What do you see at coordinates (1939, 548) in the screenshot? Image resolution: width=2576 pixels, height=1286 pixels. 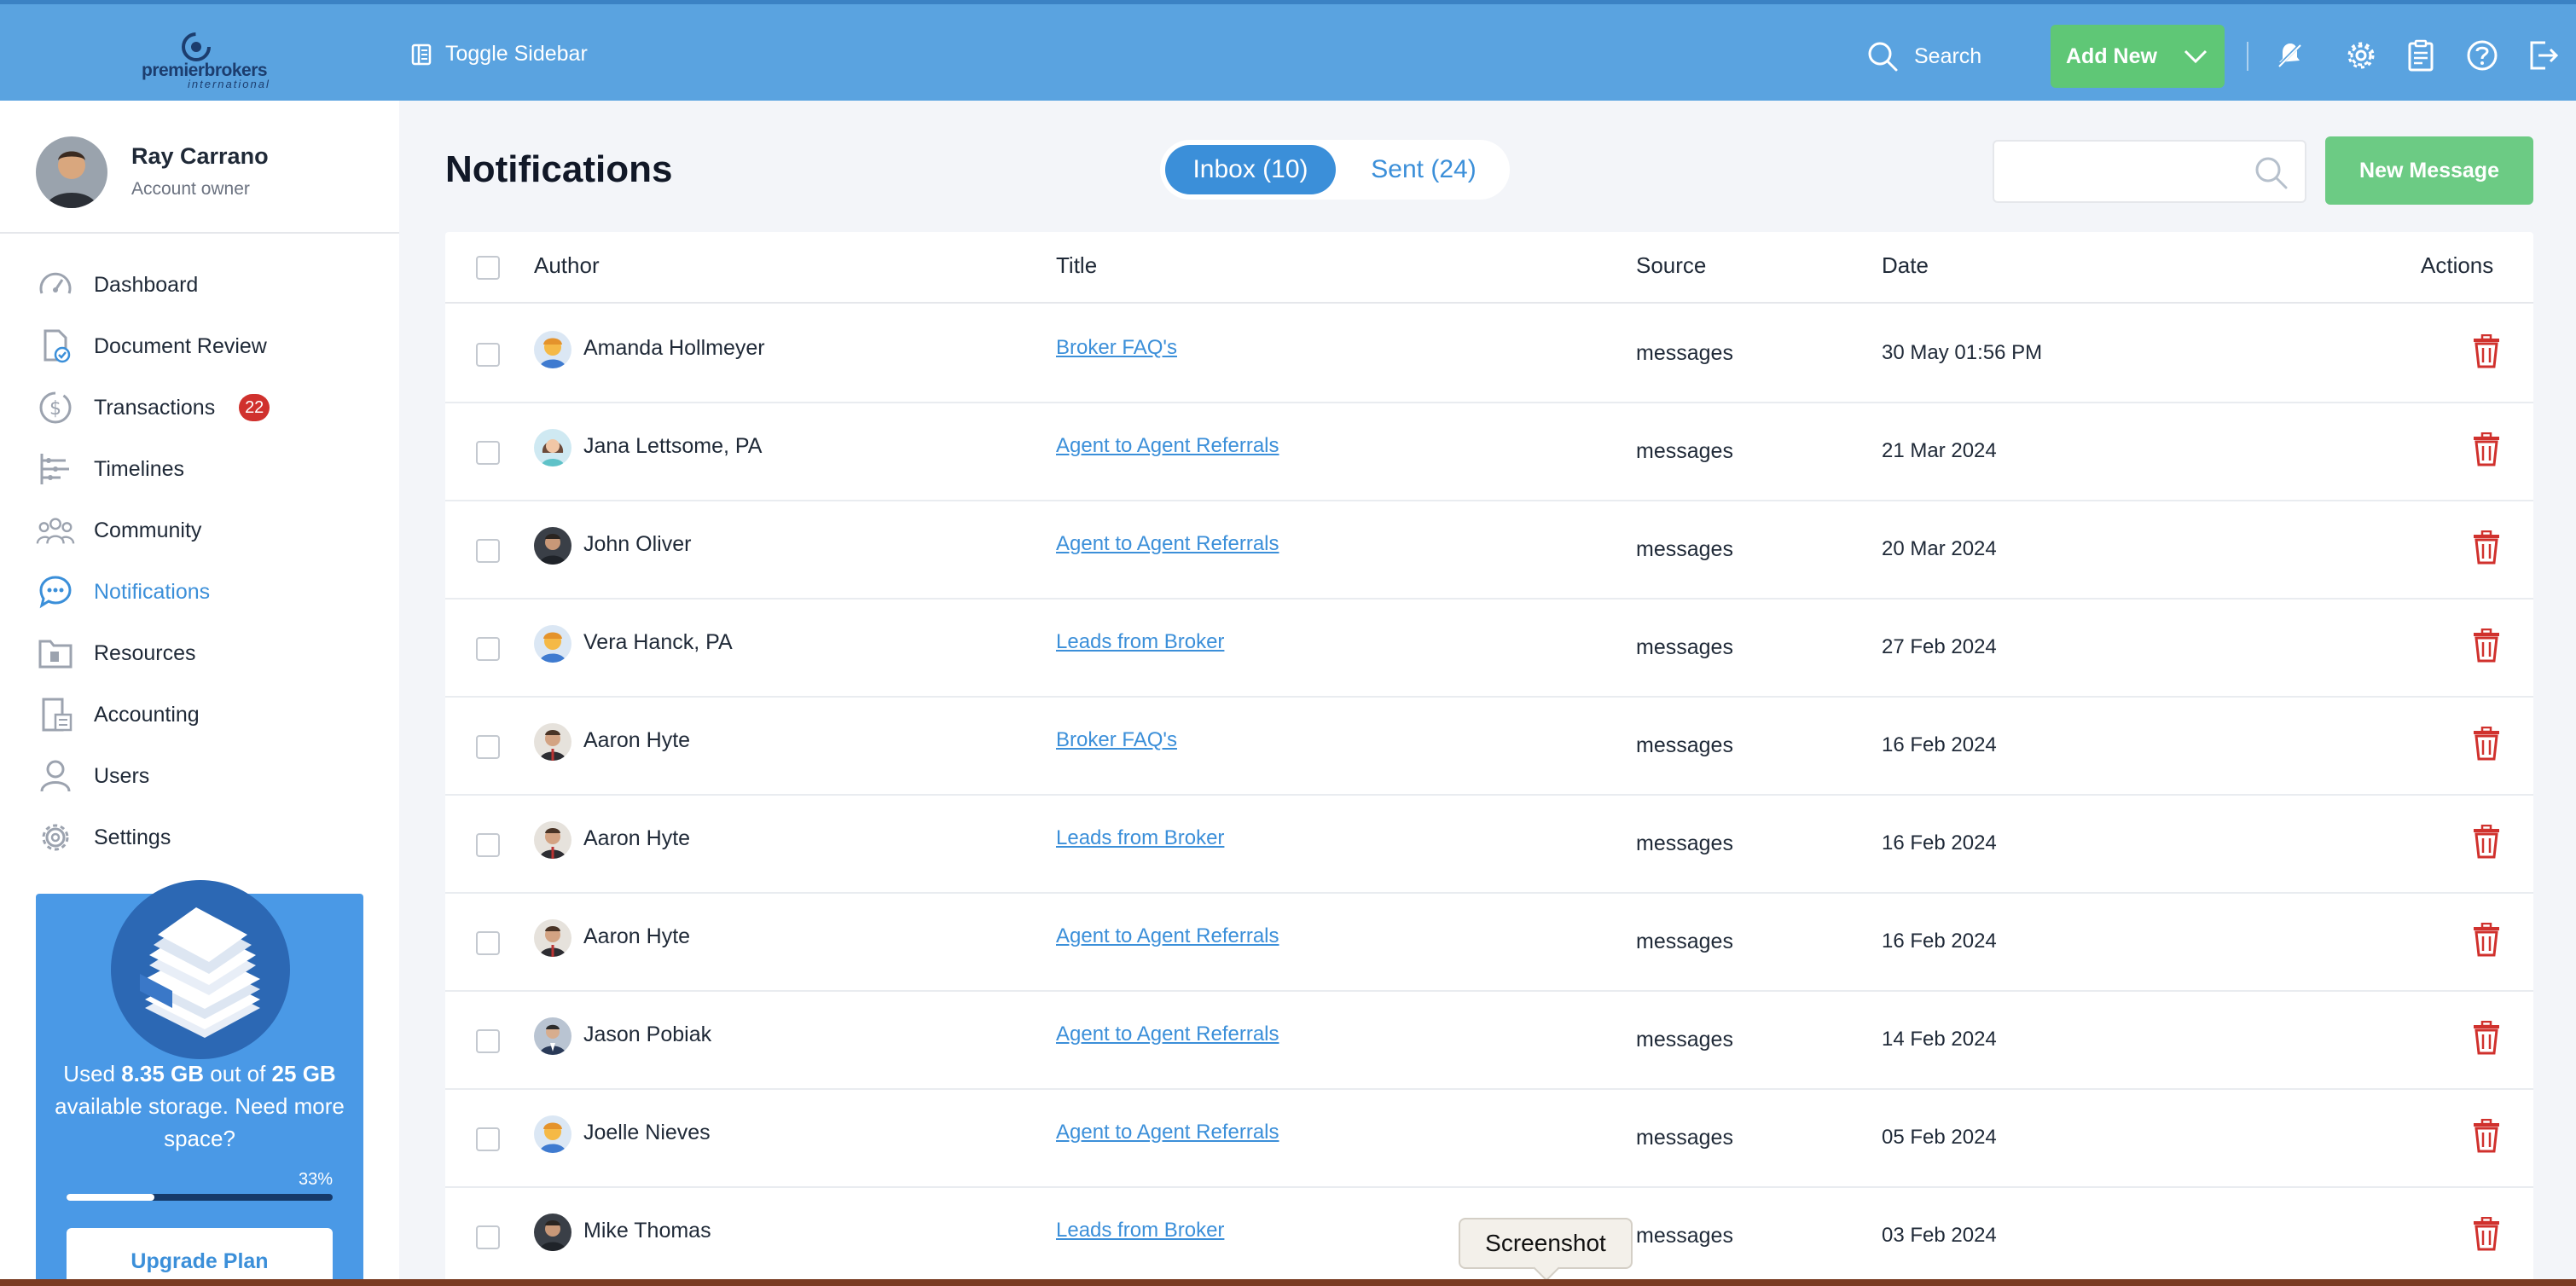 I see `message-date: 20 Mar 2024` at bounding box center [1939, 548].